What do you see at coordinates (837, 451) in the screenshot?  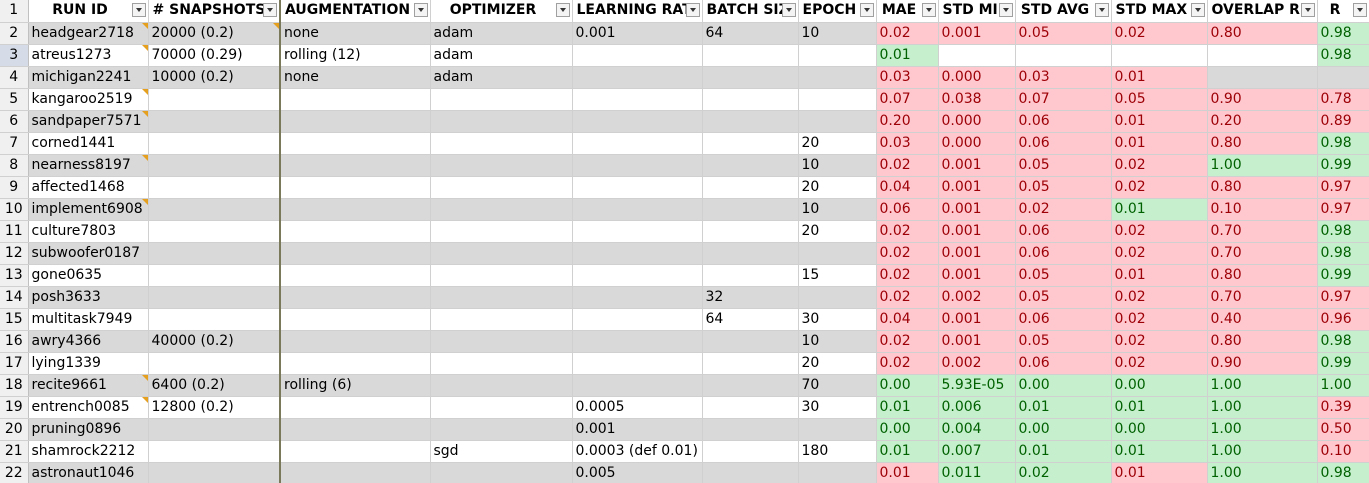 I see `cell: 180` at bounding box center [837, 451].